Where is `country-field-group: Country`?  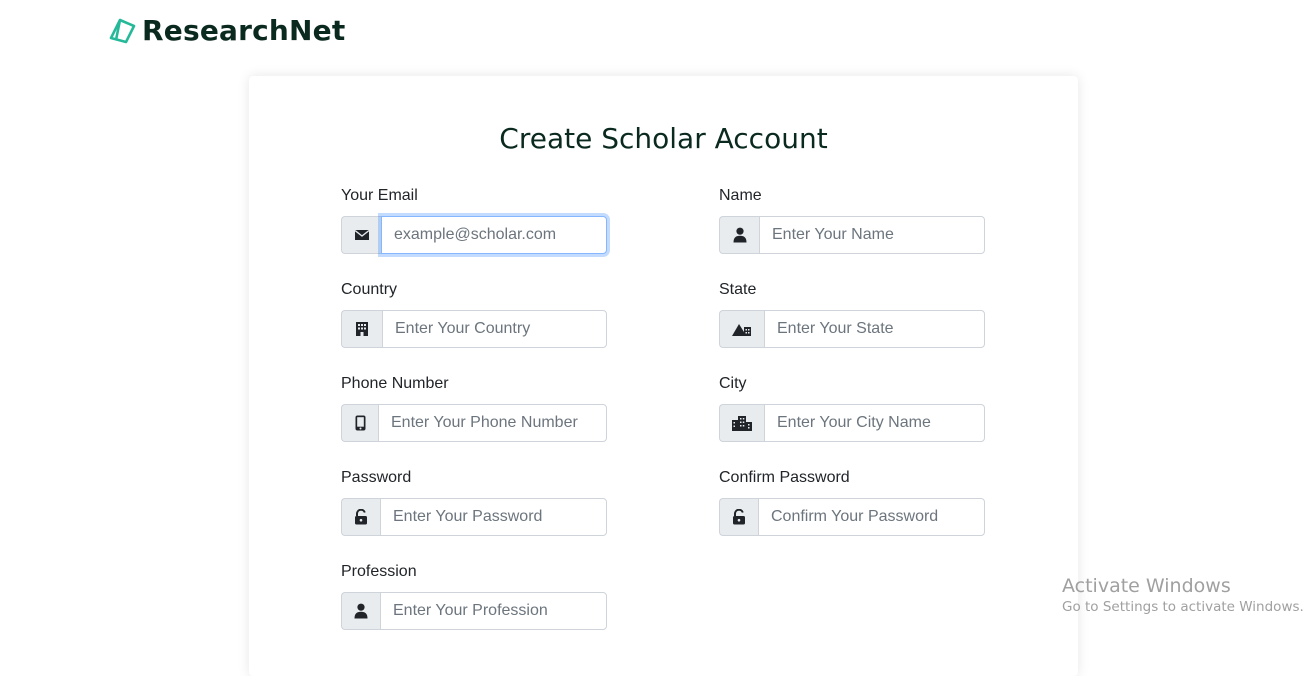
country-field-group: Country is located at coordinates (474, 314).